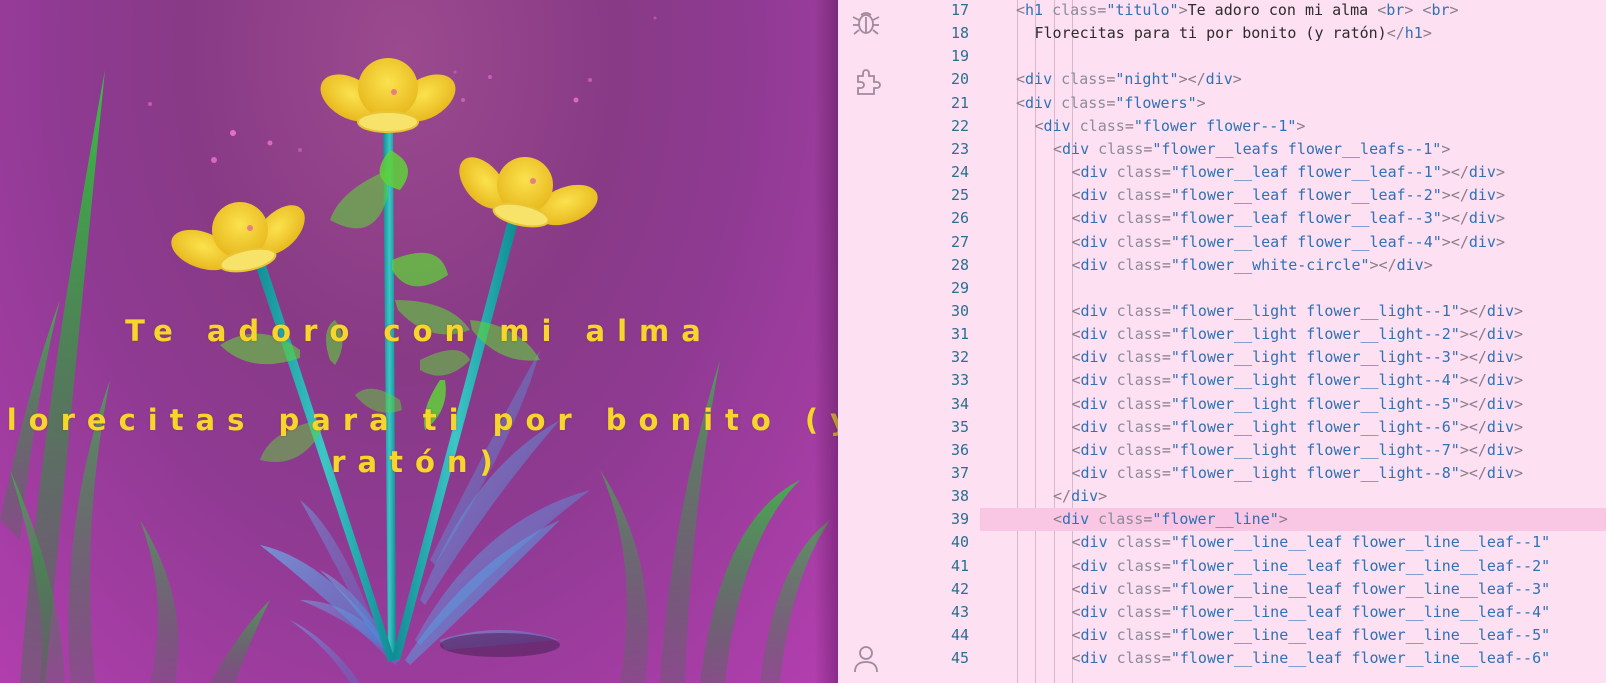 The image size is (1606, 683). Describe the element at coordinates (959, 287) in the screenshot. I see `line-number: 29` at that location.